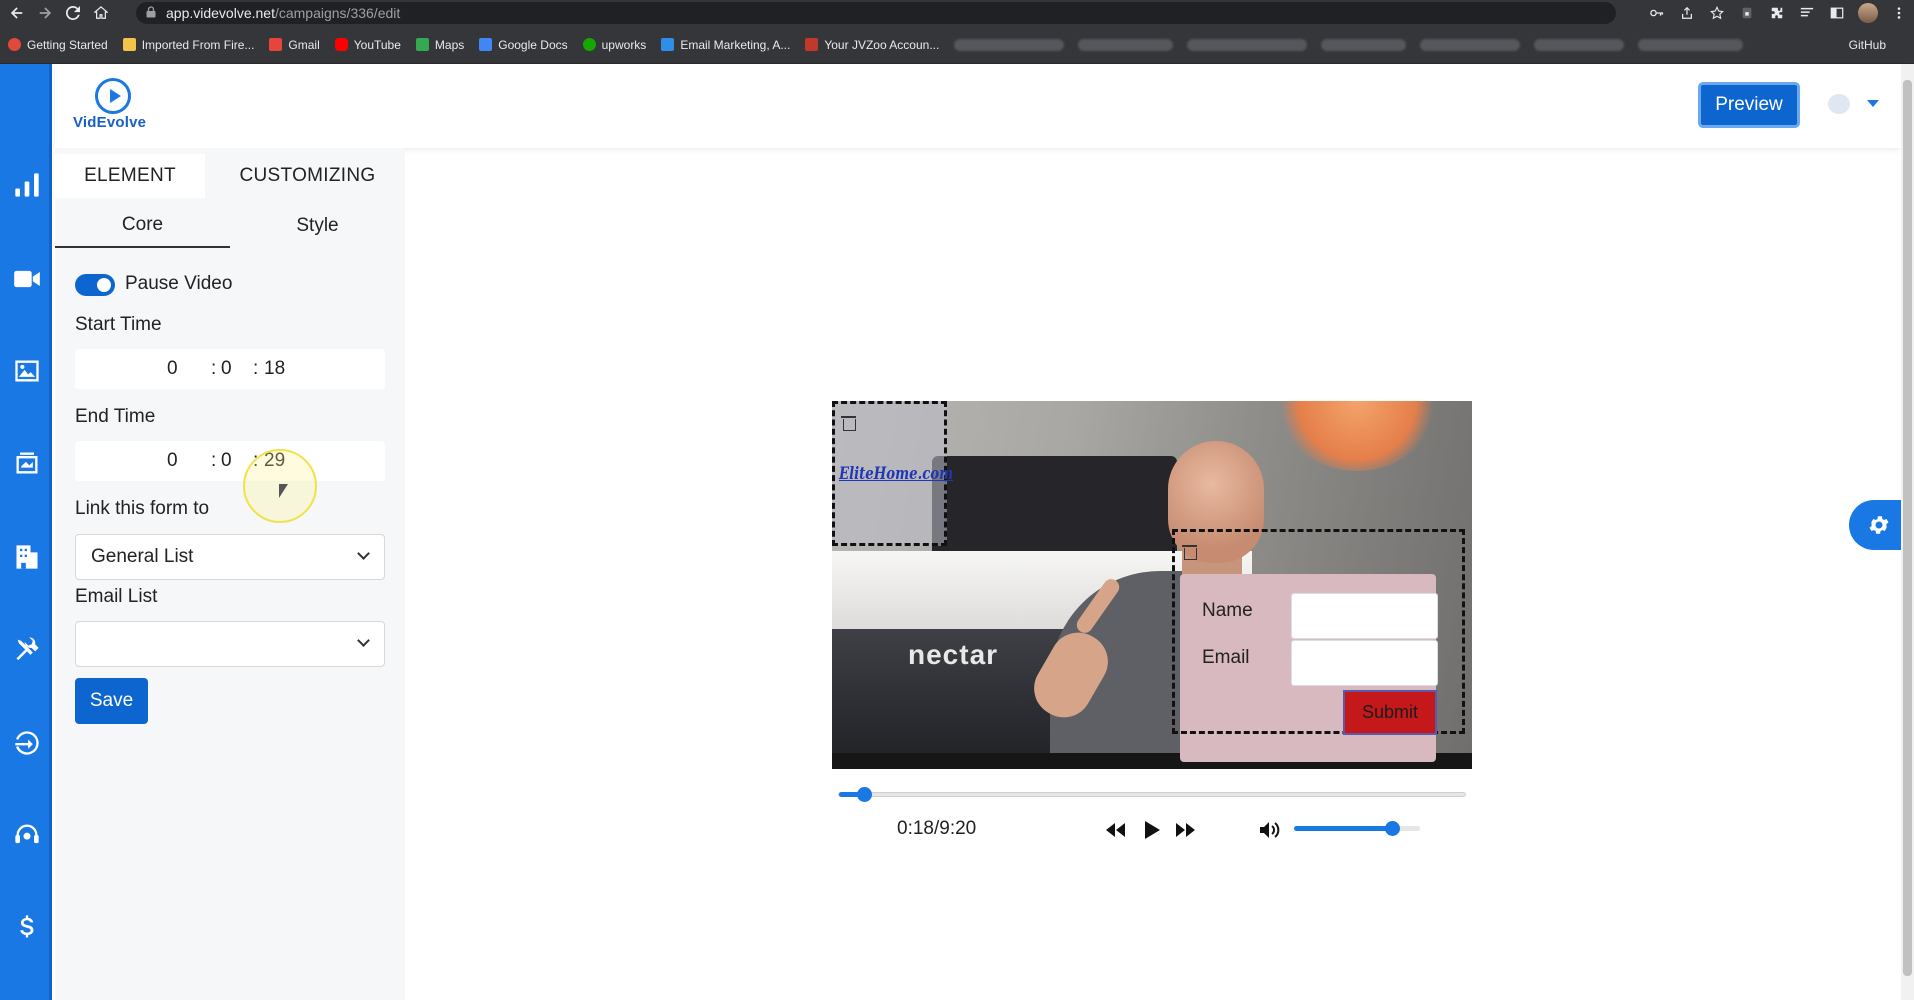 The width and height of the screenshot is (1914, 1000). Describe the element at coordinates (1270, 830) in the screenshot. I see `volume-icon` at that location.